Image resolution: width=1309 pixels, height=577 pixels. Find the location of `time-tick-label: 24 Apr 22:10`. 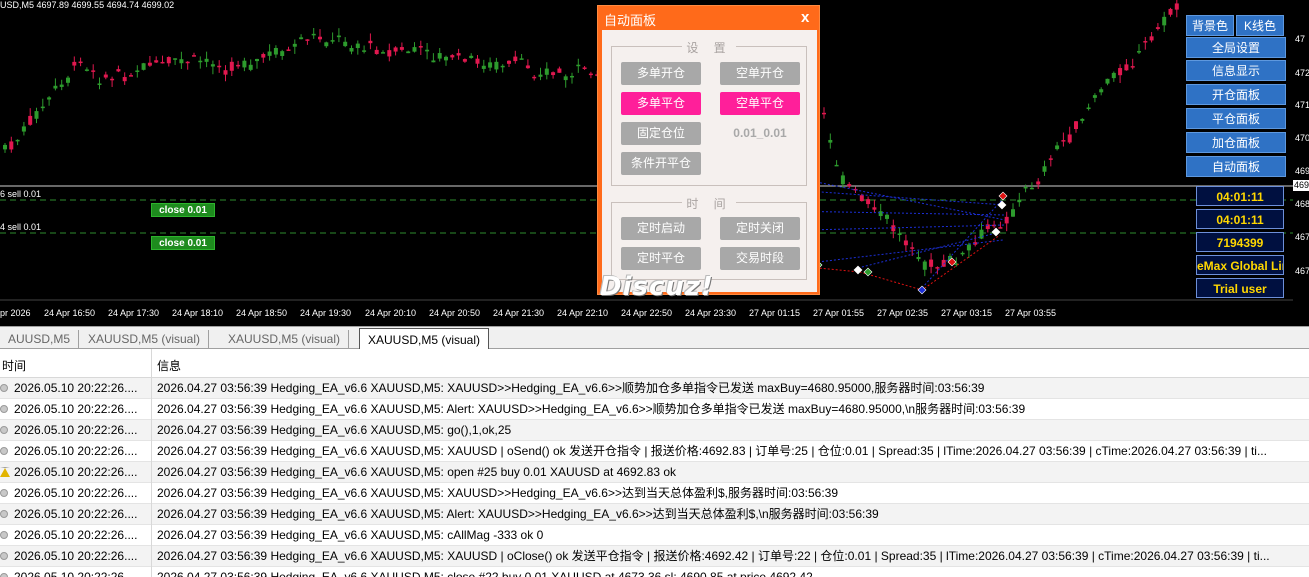

time-tick-label: 24 Apr 22:10 is located at coordinates (583, 313).